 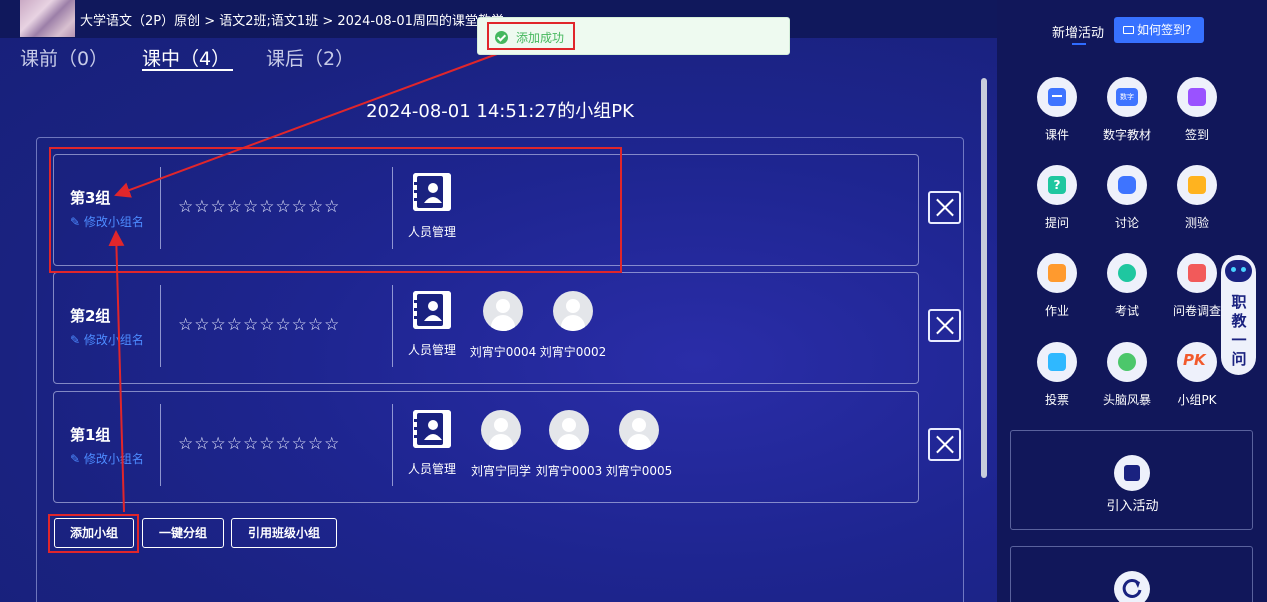 I want to click on refresh-icon, so click(x=1132, y=586).